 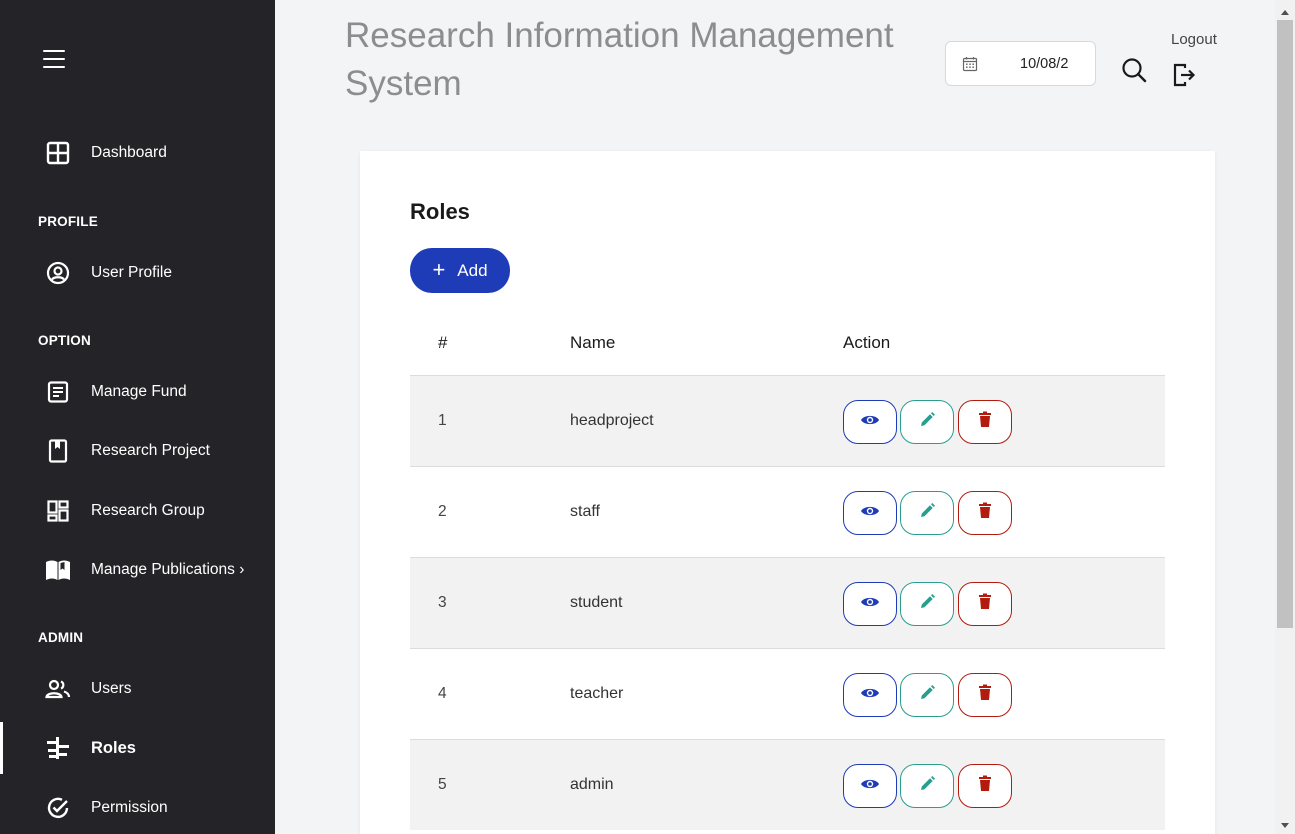 I want to click on sidebar-item-research-project: Research Project, so click(x=137, y=451).